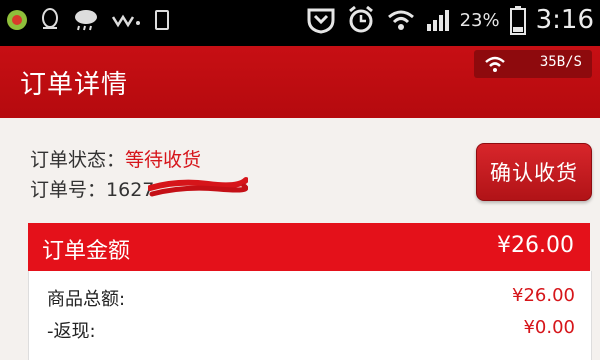 The width and height of the screenshot is (600, 360). Describe the element at coordinates (198, 187) in the screenshot. I see `redaction-scribble` at that location.